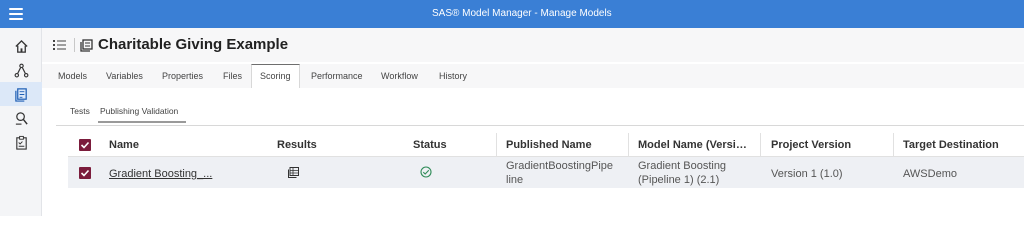 The height and width of the screenshot is (240, 1024). Describe the element at coordinates (275, 76) in the screenshot. I see `tab-scoring: Scoring` at that location.